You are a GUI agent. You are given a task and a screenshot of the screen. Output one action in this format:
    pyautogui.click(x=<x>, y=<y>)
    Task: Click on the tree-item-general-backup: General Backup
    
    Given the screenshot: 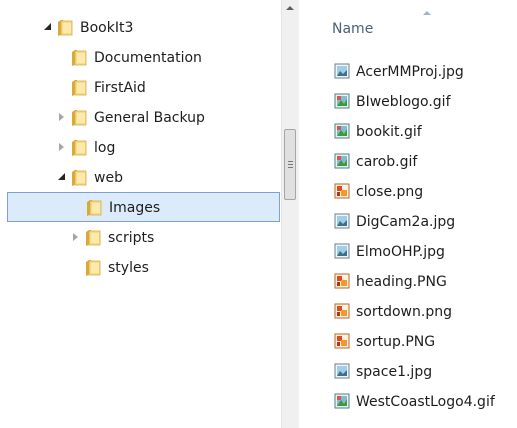 What is the action you would take?
    pyautogui.click(x=140, y=118)
    